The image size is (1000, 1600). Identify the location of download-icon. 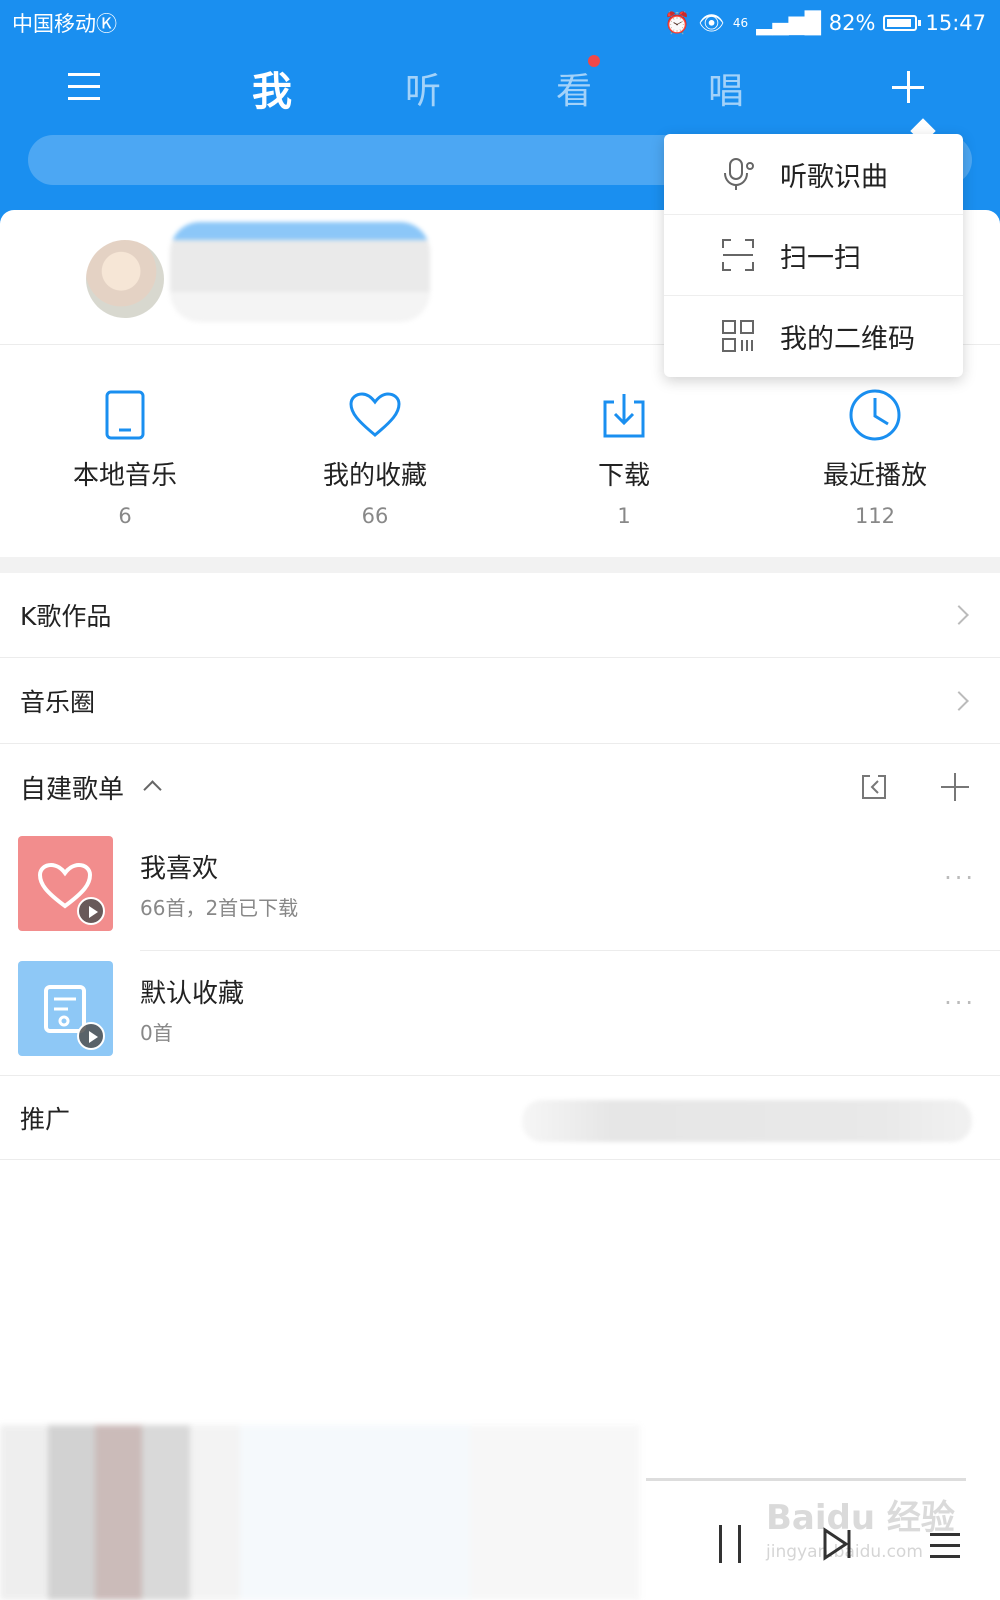
(624, 415).